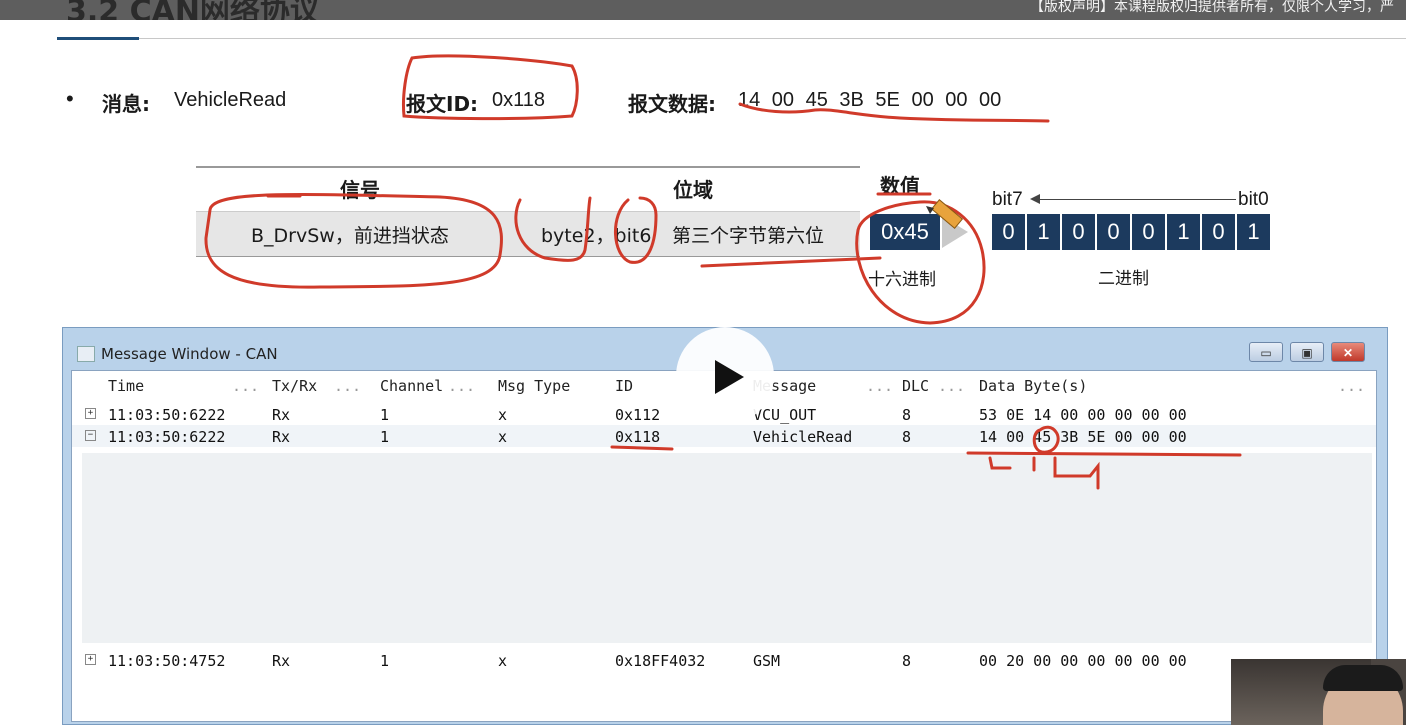 The width and height of the screenshot is (1406, 725). I want to click on cell-message: VCU_OUT, so click(785, 415).